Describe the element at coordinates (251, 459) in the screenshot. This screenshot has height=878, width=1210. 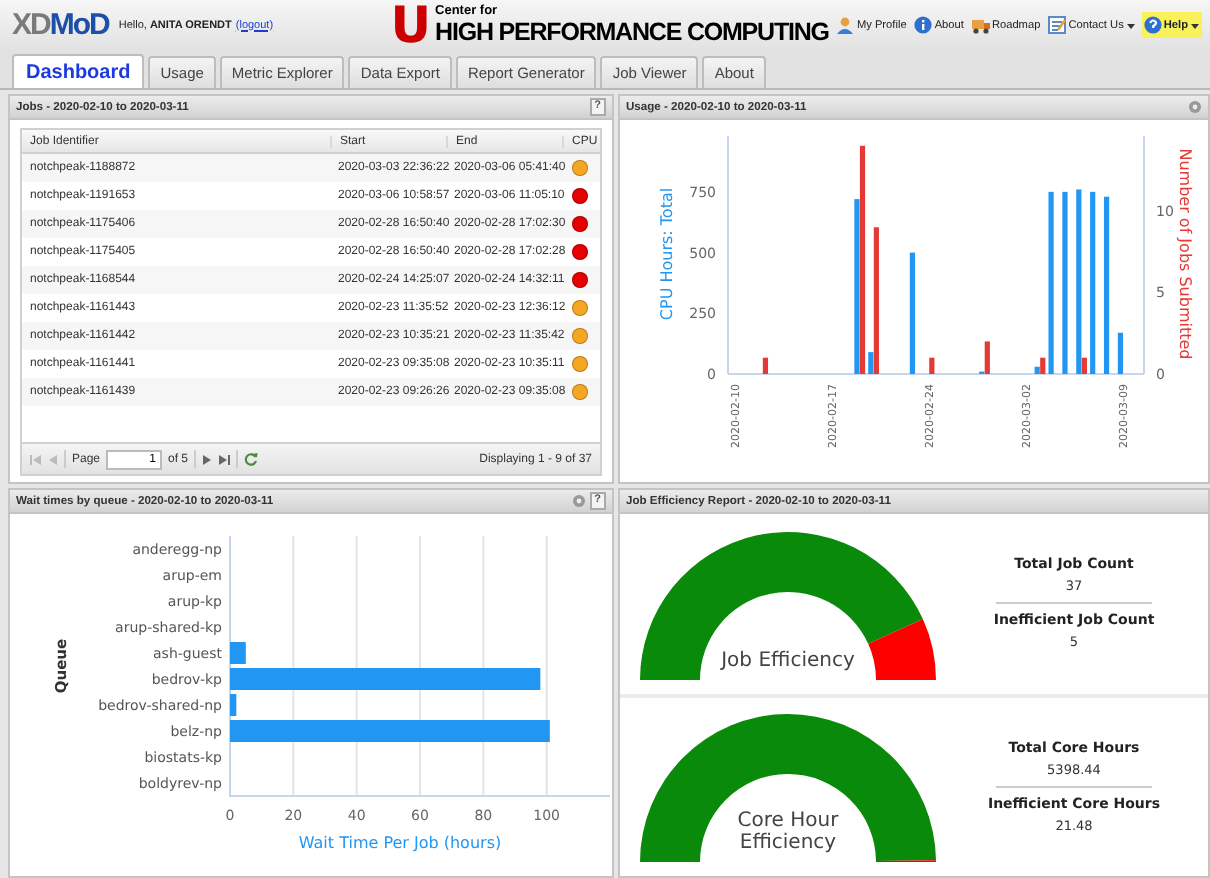
I see `refresh-icon` at that location.